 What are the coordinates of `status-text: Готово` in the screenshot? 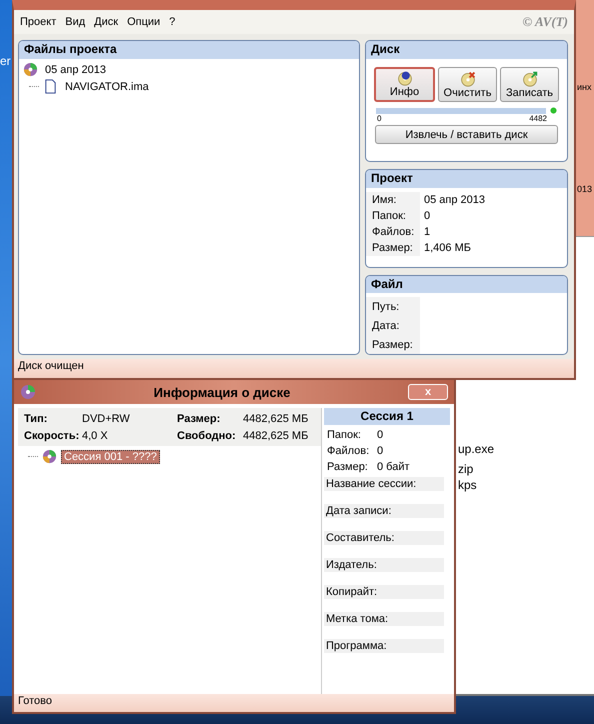 It's located at (35, 701).